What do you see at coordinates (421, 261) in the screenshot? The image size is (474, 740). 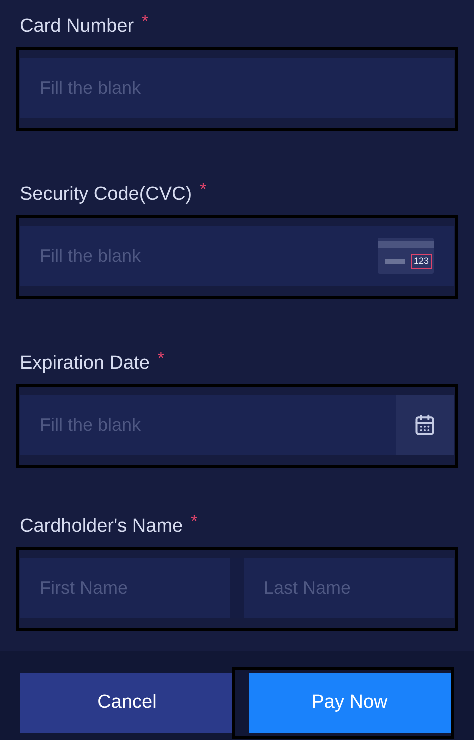 I see `cvc-digits: 123` at bounding box center [421, 261].